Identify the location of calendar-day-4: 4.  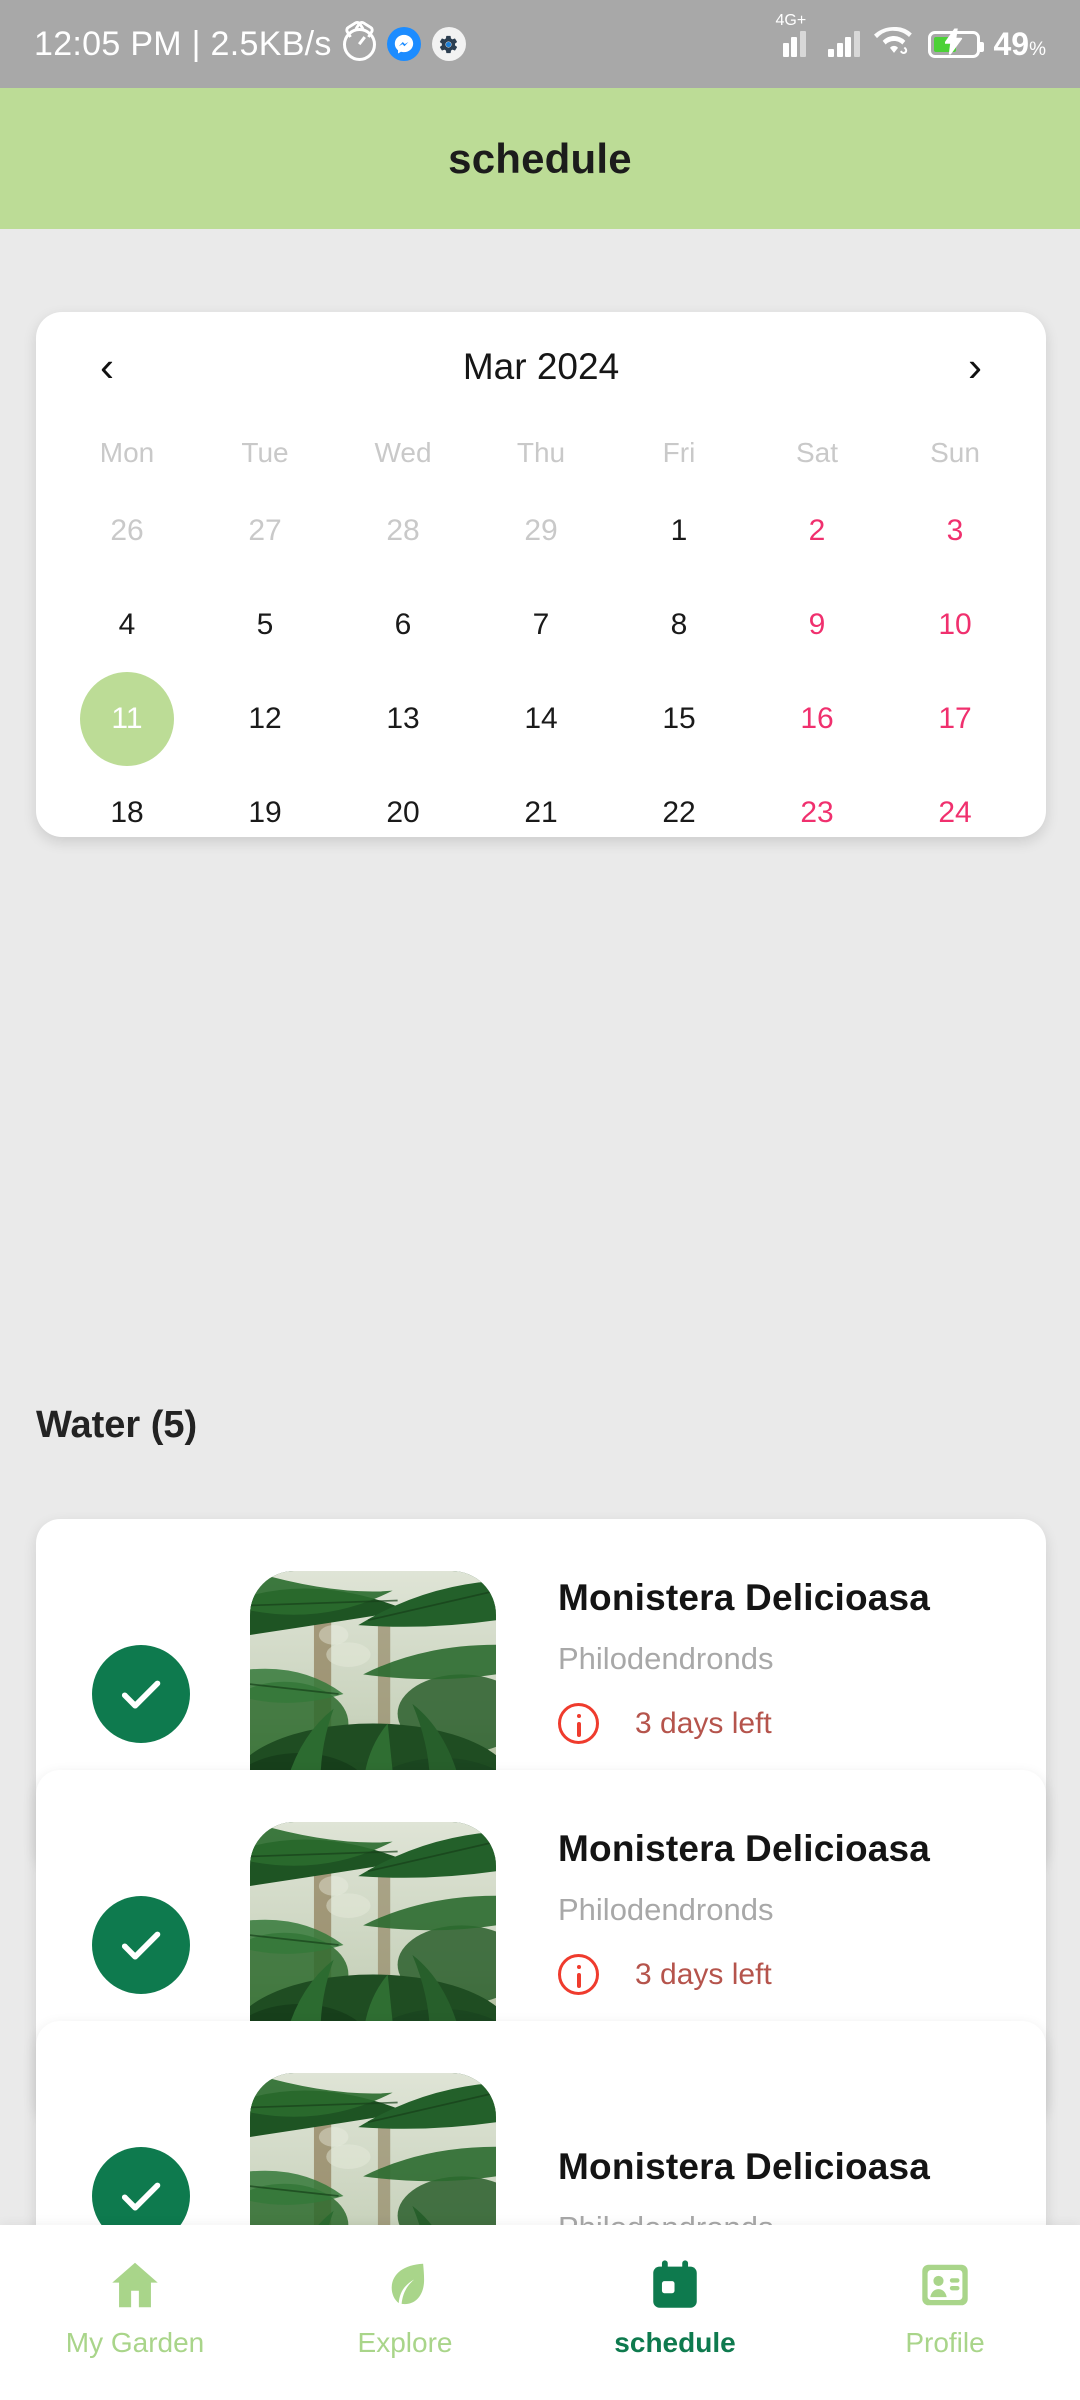
(127, 625).